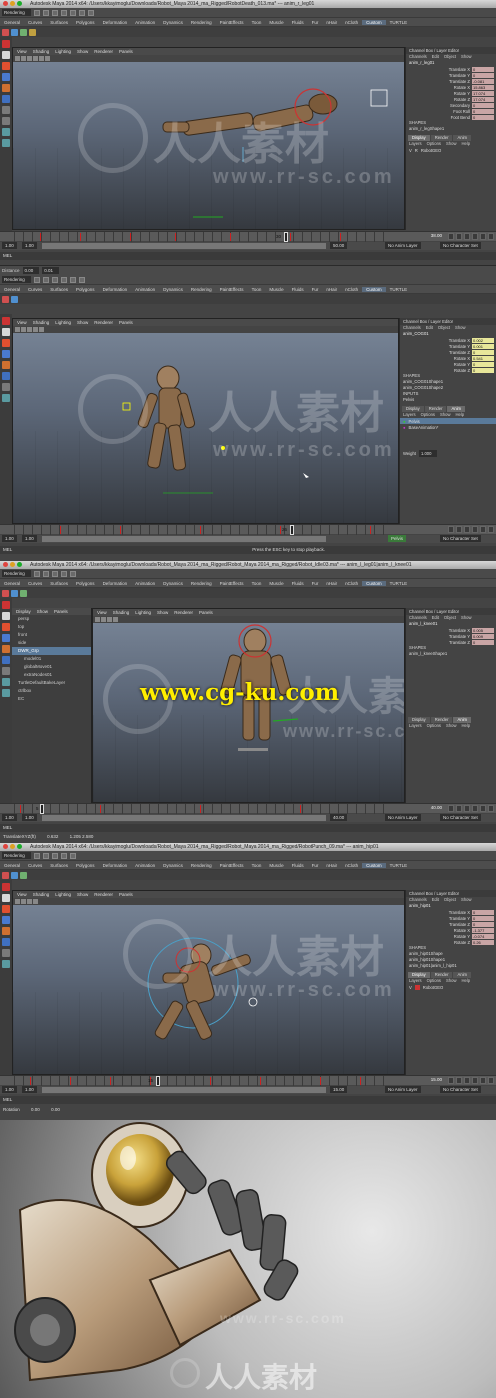 The width and height of the screenshot is (496, 1398). Describe the element at coordinates (298, 289) in the screenshot. I see `shelf-tab-fluids: Fluids` at that location.